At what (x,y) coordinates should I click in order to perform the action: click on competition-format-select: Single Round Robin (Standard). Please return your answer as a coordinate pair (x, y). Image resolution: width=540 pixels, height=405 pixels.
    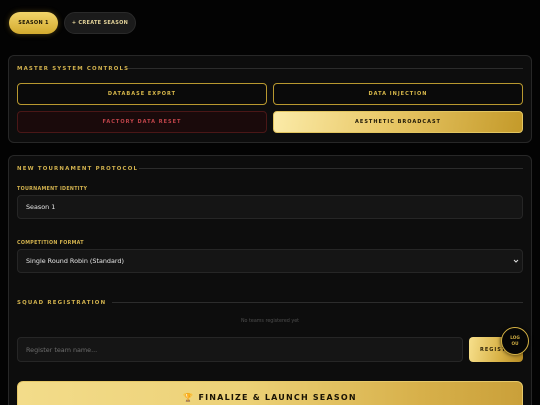
    Looking at the image, I should click on (270, 261).